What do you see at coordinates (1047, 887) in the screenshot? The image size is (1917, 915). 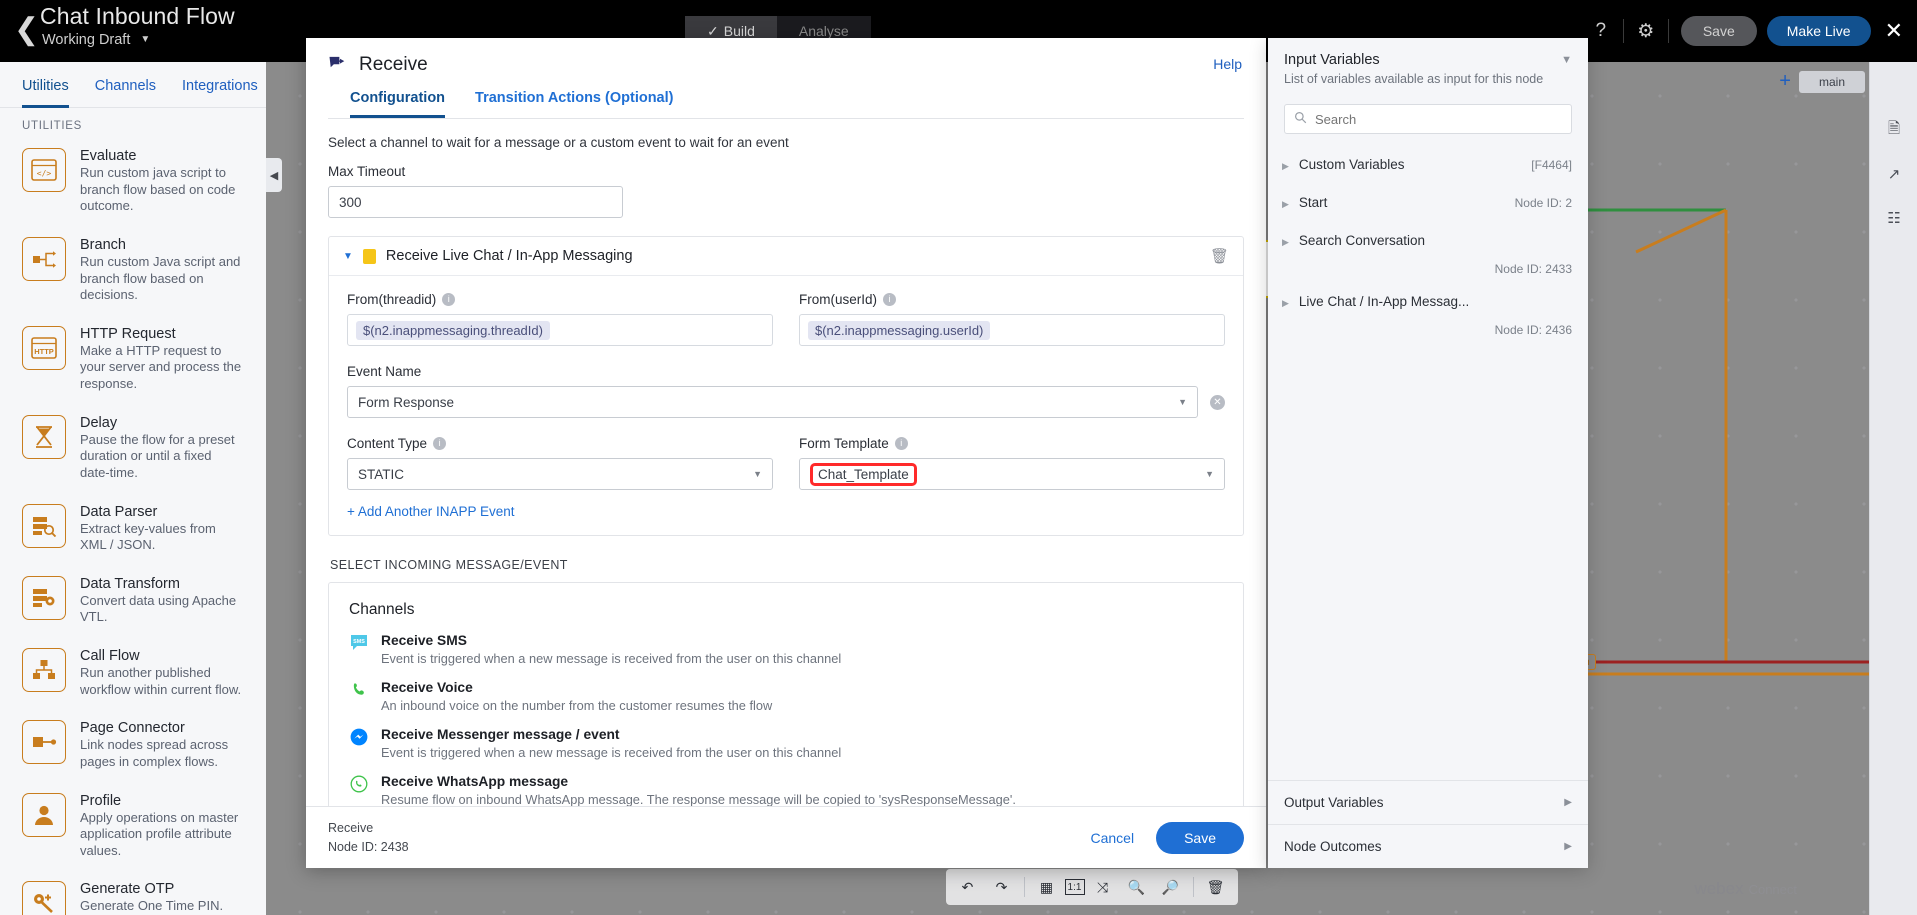 I see `layout-icon: ▦` at bounding box center [1047, 887].